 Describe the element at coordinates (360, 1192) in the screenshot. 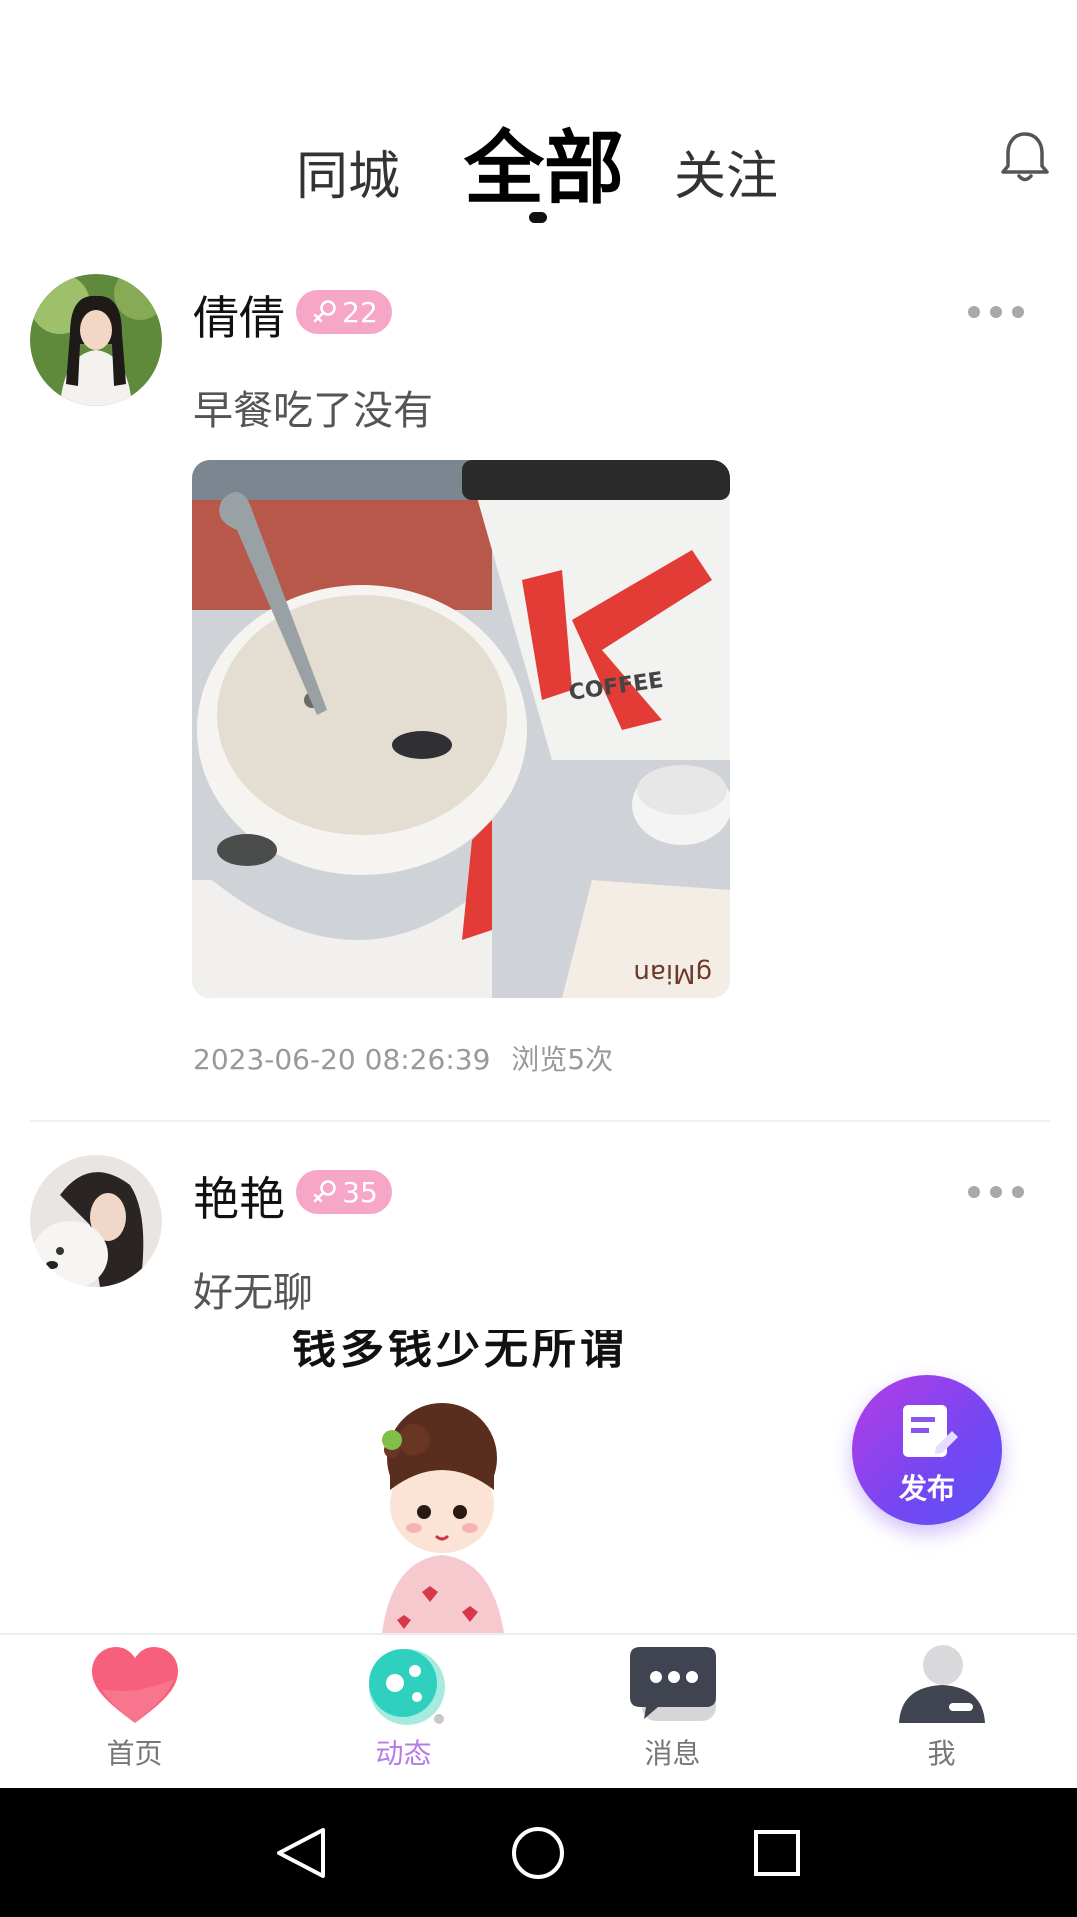

I see `age-value: 35` at that location.